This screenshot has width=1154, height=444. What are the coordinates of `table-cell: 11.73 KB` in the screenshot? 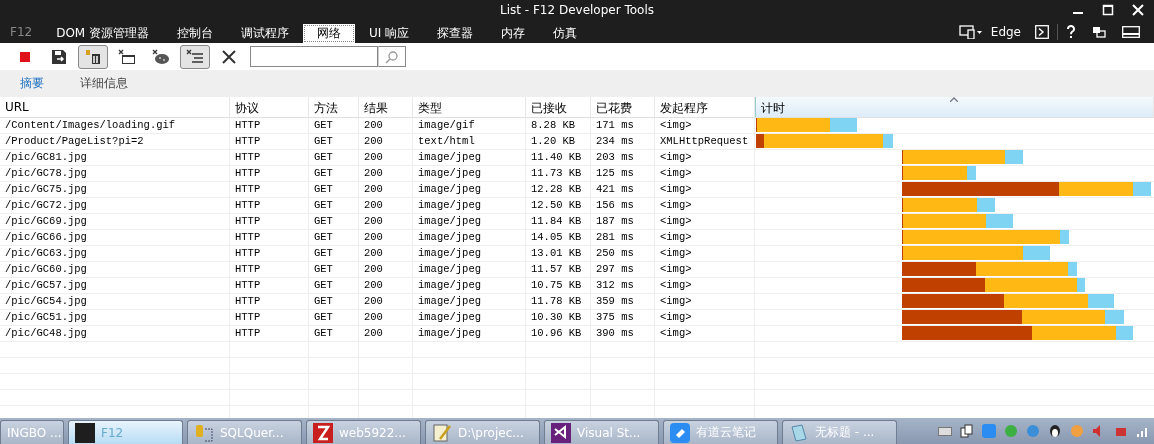 It's located at (558, 173).